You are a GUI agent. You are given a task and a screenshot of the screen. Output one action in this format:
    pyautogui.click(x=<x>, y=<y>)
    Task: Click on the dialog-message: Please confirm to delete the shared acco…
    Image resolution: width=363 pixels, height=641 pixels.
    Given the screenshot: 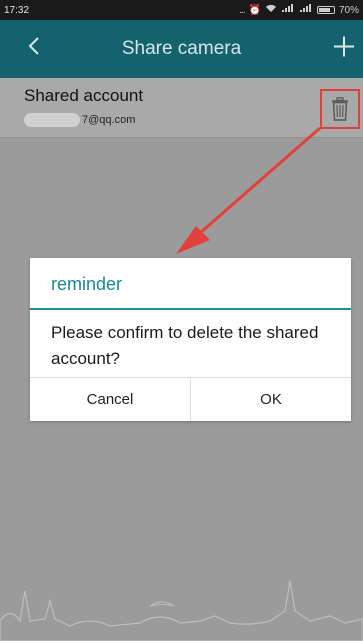 What is the action you would take?
    pyautogui.click(x=185, y=345)
    